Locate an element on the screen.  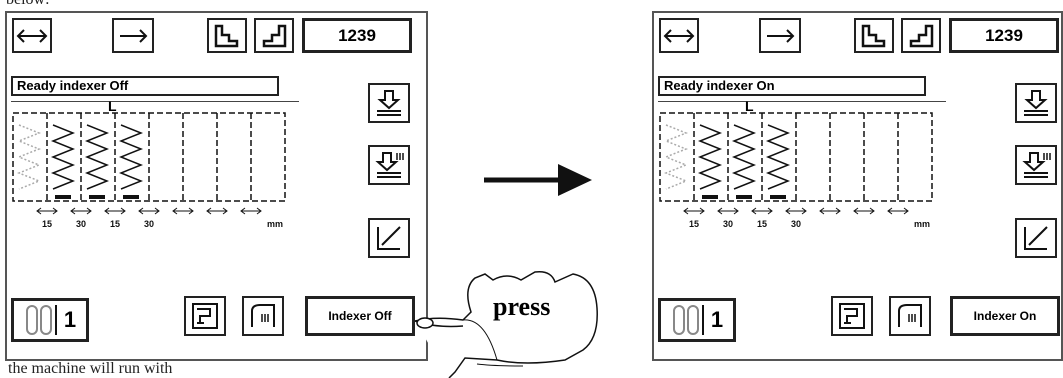
indexer-toggle-button: Indexer On is located at coordinates (1005, 316).